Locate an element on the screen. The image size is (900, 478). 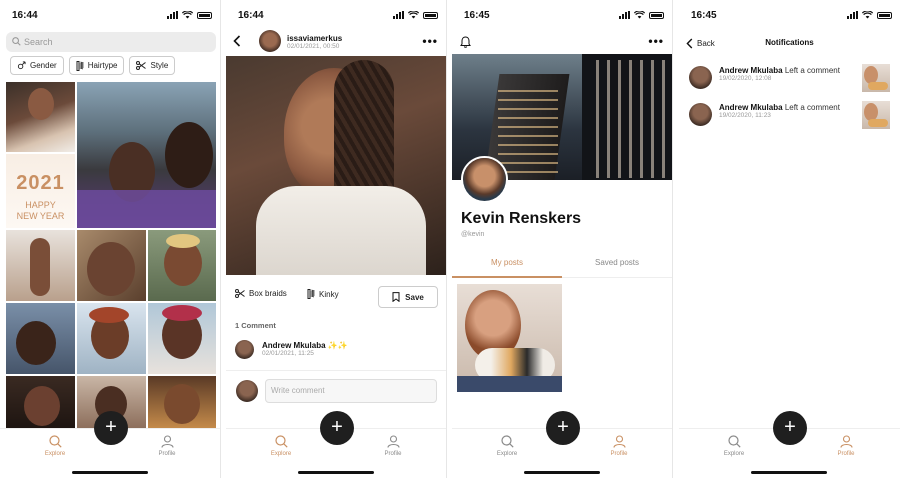
active-tab-indicator is located at coordinates (507, 277).